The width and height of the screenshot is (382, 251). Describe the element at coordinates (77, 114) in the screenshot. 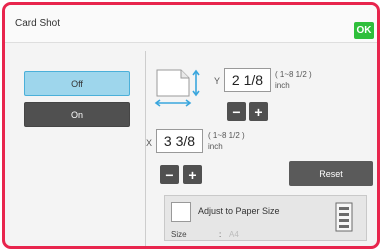

I see `on-button: On` at that location.